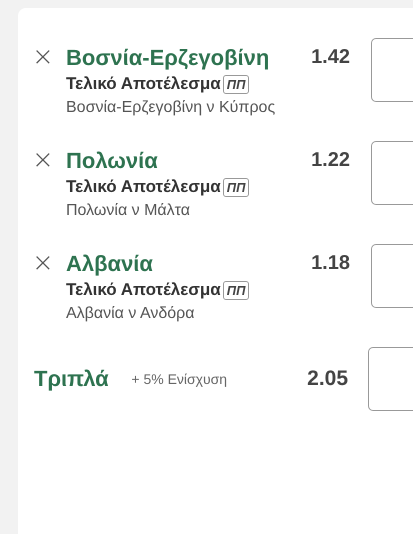  I want to click on odds: 1.42, so click(330, 57).